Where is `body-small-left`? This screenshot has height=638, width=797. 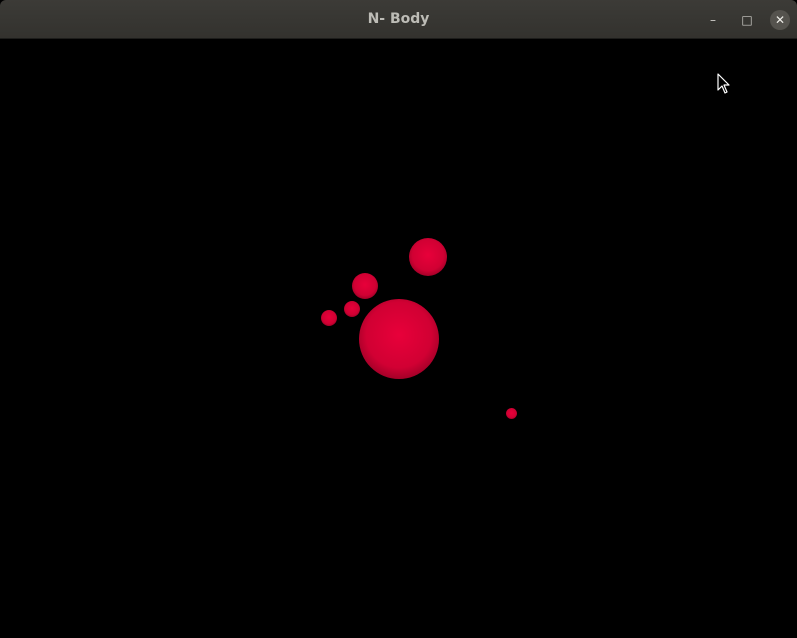 body-small-left is located at coordinates (352, 309).